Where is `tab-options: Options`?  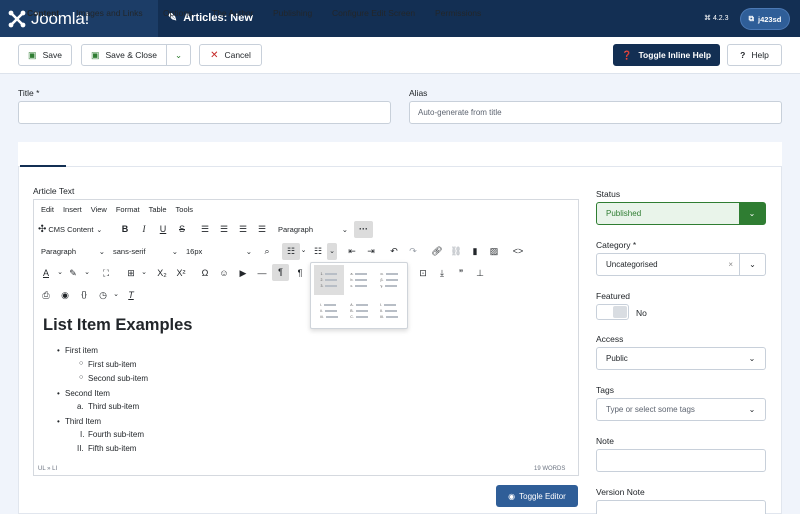
tab-options: Options is located at coordinates (177, 13).